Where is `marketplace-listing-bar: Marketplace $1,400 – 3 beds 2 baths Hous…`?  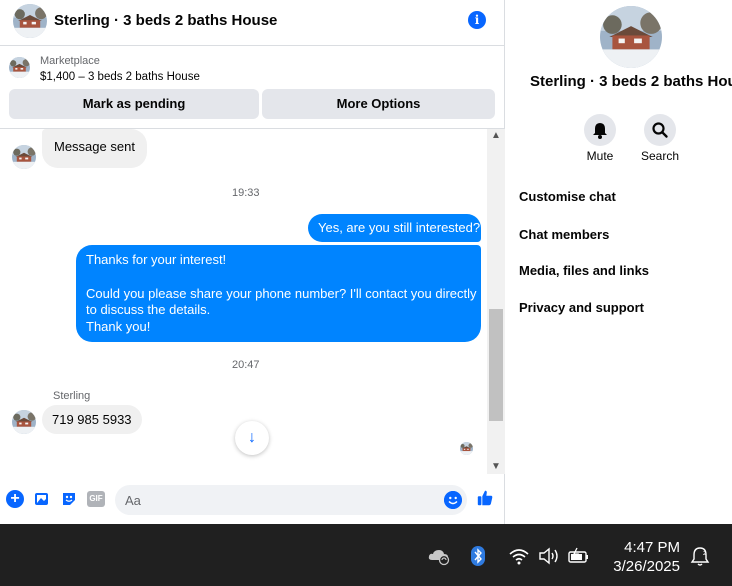
marketplace-listing-bar: Marketplace $1,400 – 3 beds 2 baths Hous… is located at coordinates (252, 88).